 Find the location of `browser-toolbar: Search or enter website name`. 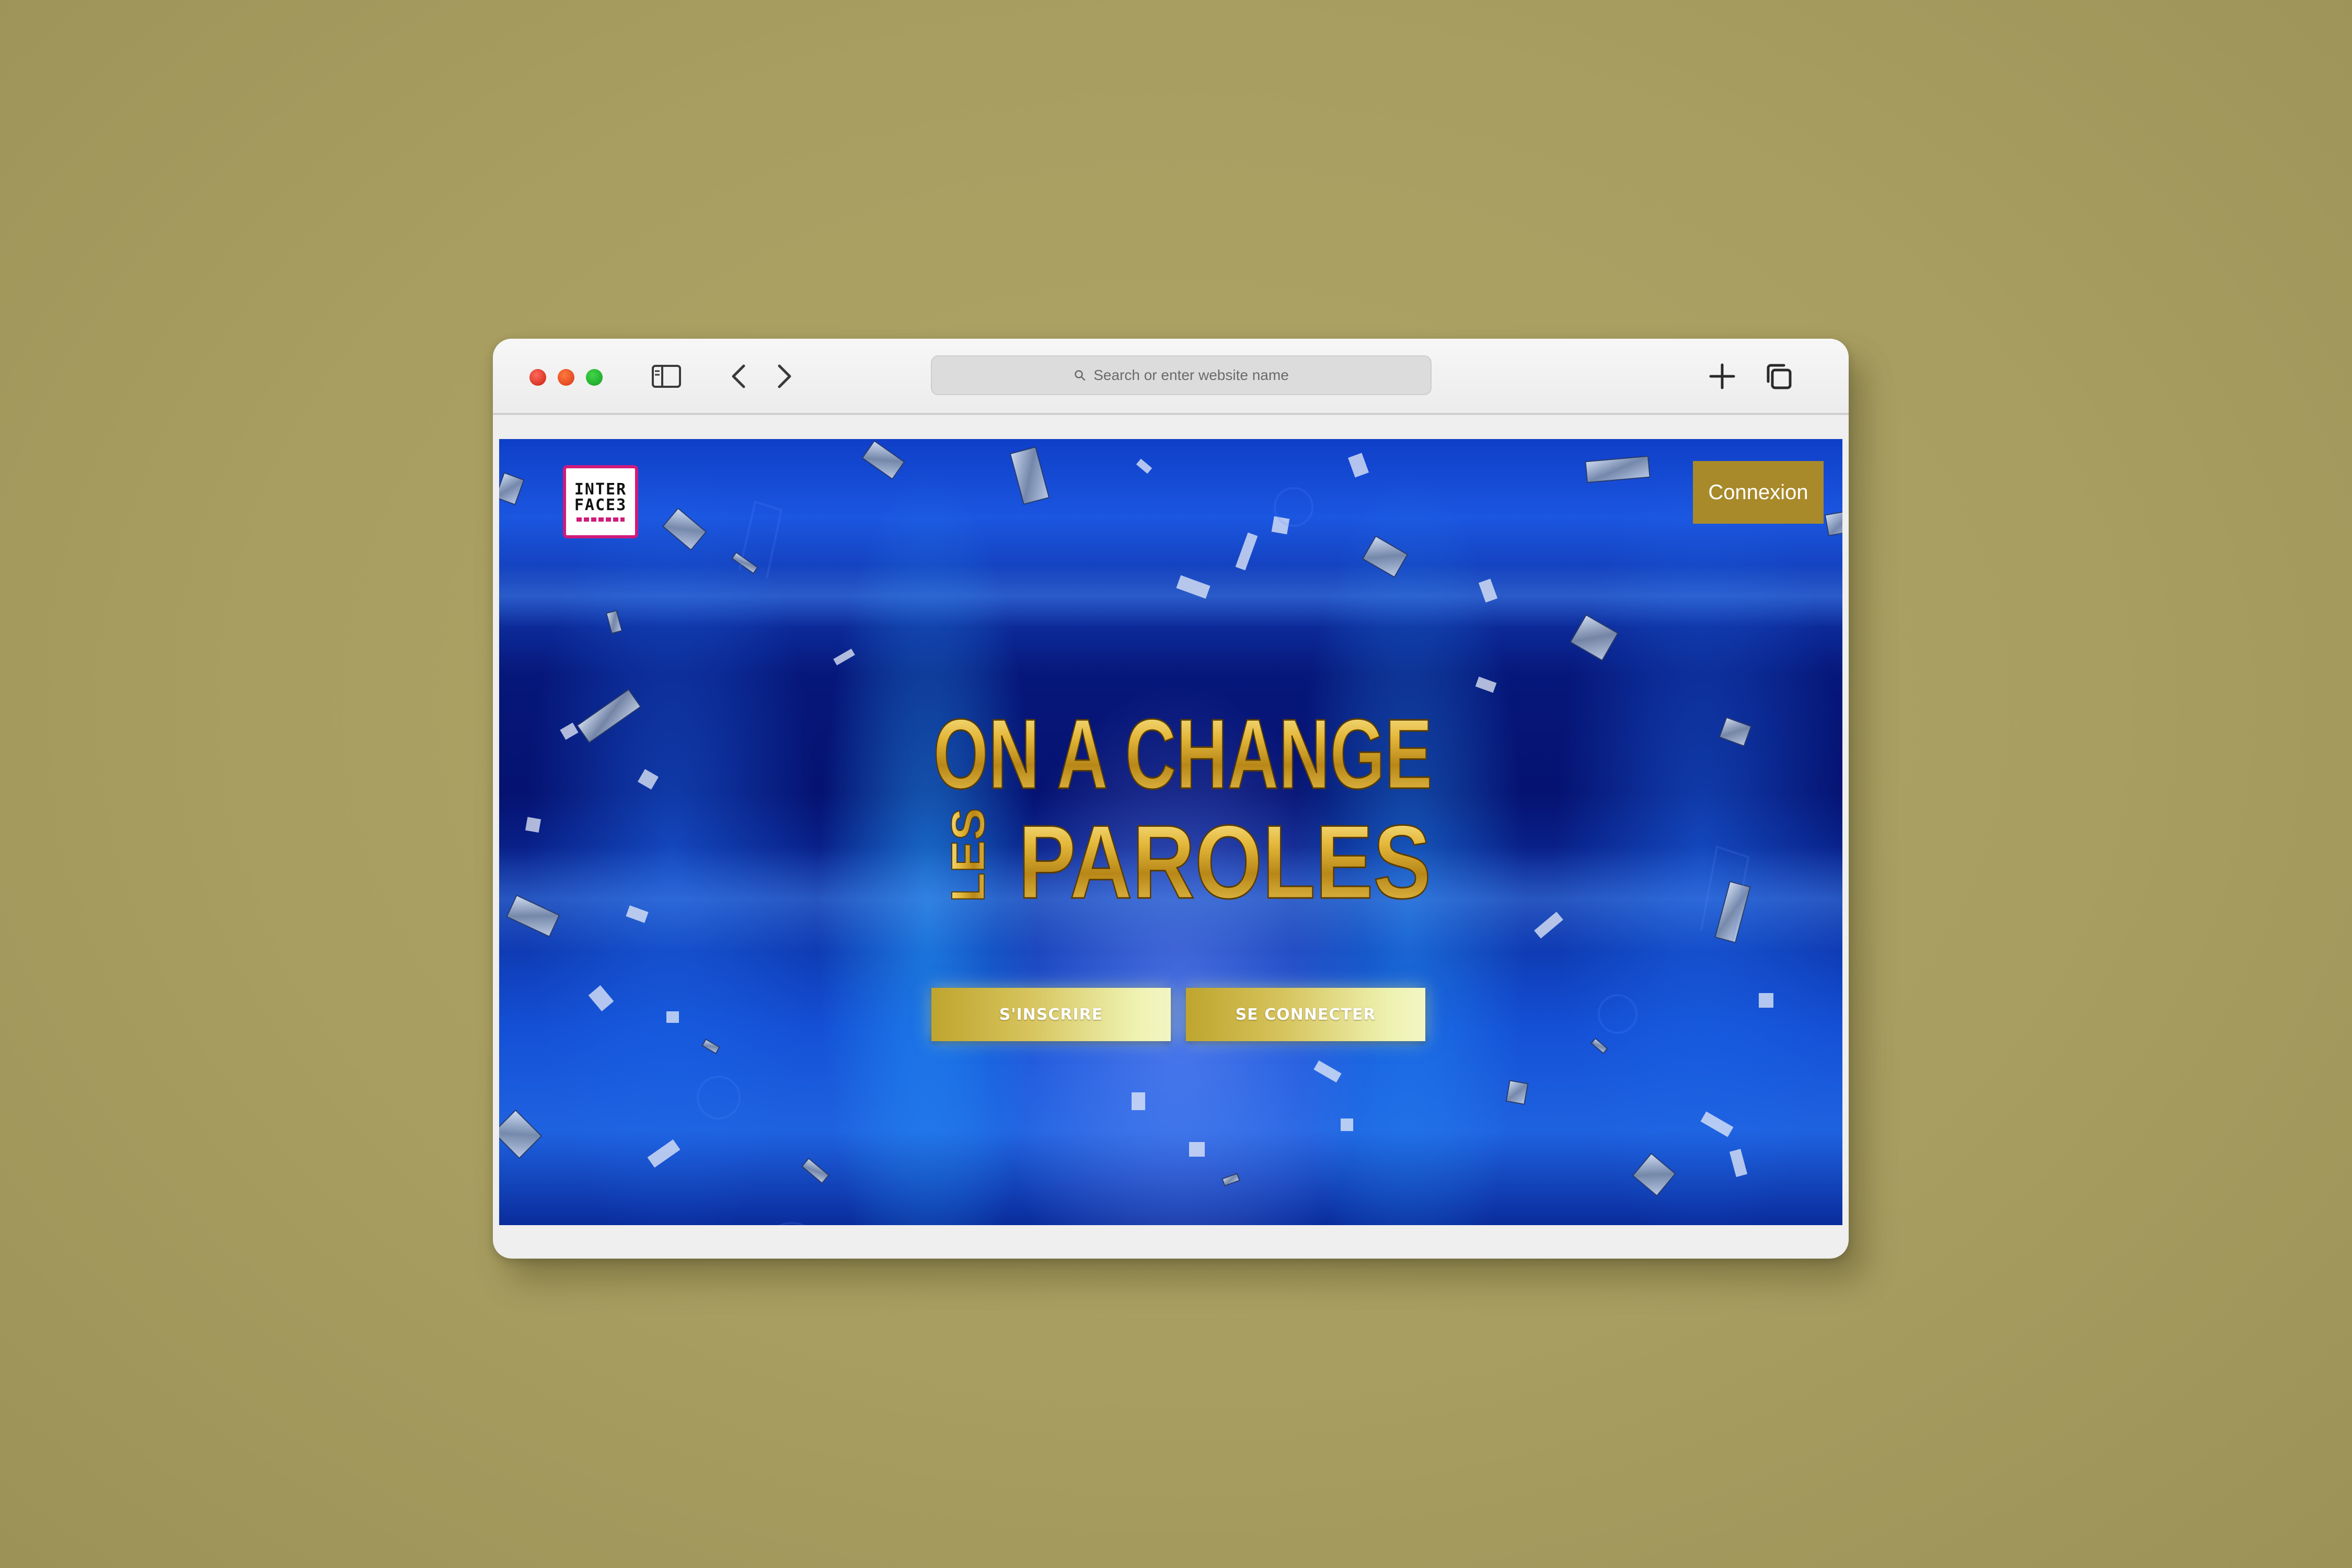

browser-toolbar: Search or enter website name is located at coordinates (1171, 377).